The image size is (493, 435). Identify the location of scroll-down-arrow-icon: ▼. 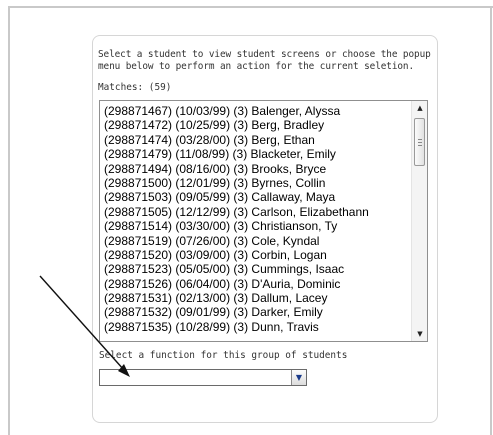
(419, 334).